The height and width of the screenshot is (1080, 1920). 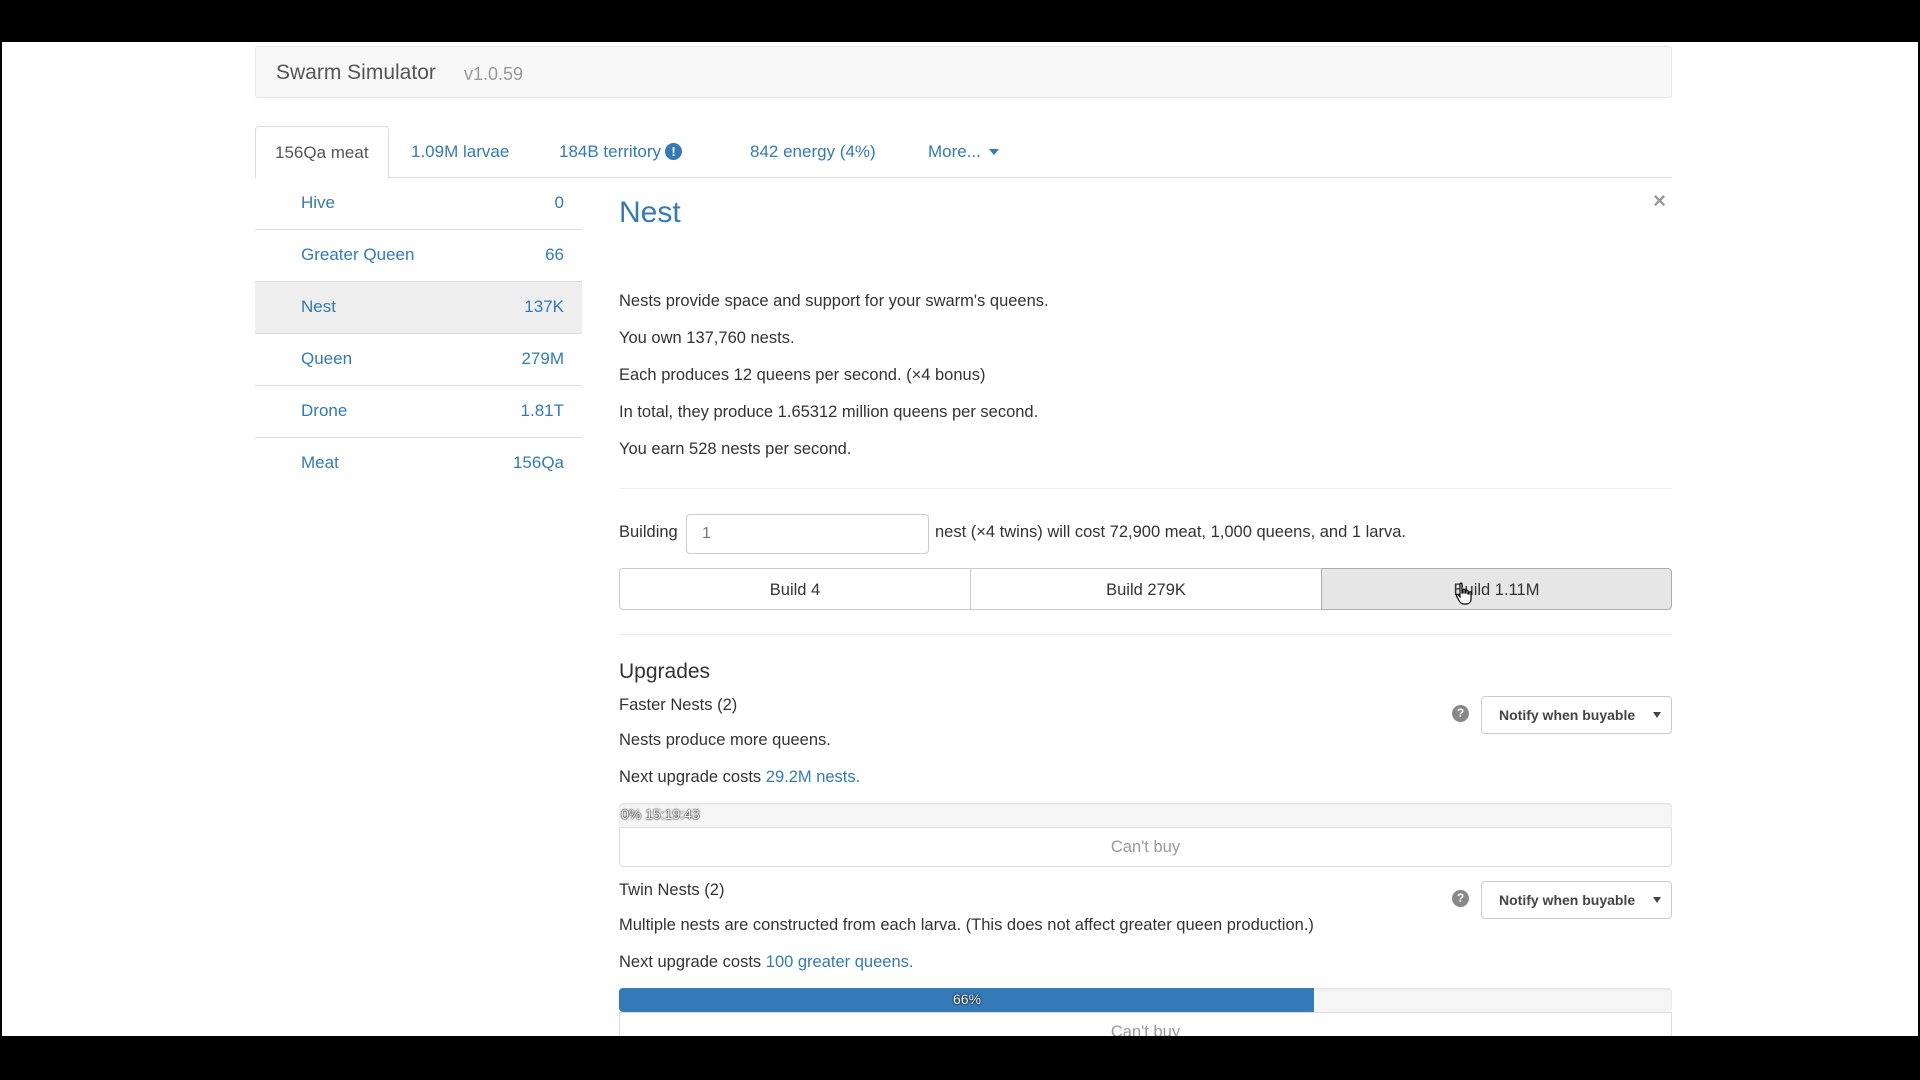 I want to click on upgrade-cost: Next upgrade costs 29.2M nests., so click(x=739, y=777).